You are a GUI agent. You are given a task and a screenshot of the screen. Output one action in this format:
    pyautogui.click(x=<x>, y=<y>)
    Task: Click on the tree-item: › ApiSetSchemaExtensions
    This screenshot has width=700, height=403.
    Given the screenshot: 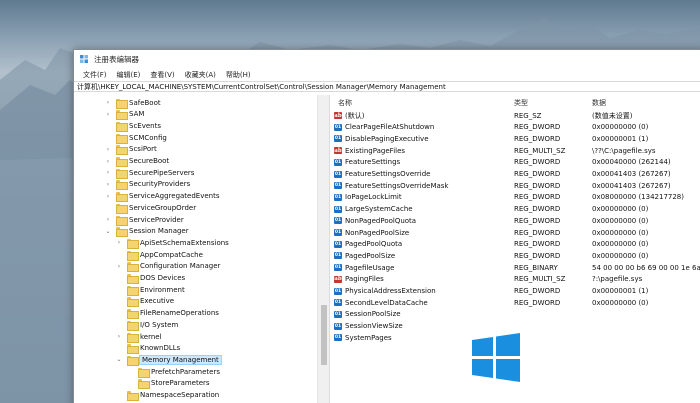 What is the action you would take?
    pyautogui.click(x=172, y=243)
    